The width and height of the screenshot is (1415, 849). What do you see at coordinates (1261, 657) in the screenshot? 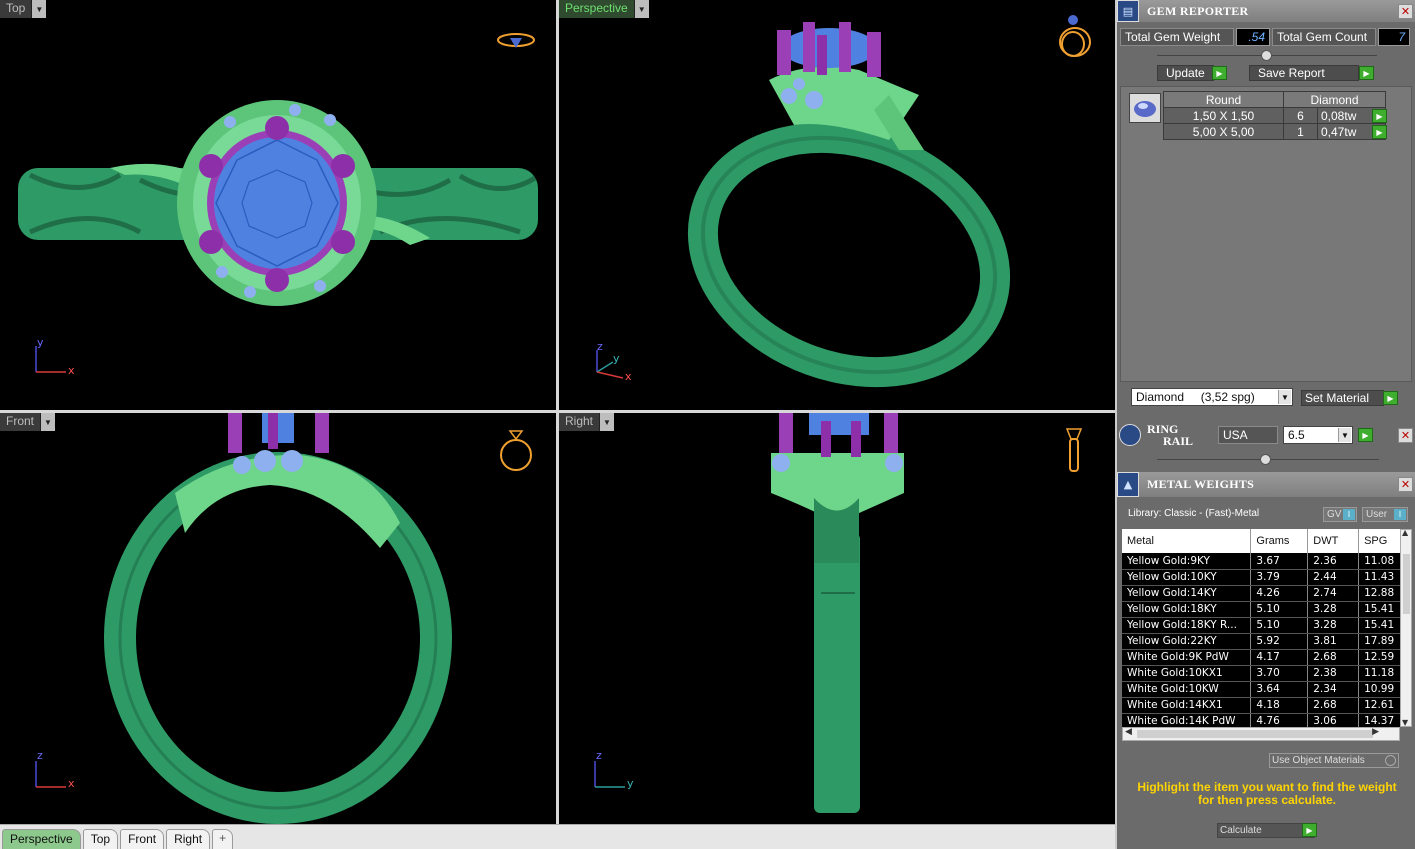
I see `table-row: White Gold:9K PdW 4.17 2.68 12.59` at bounding box center [1261, 657].